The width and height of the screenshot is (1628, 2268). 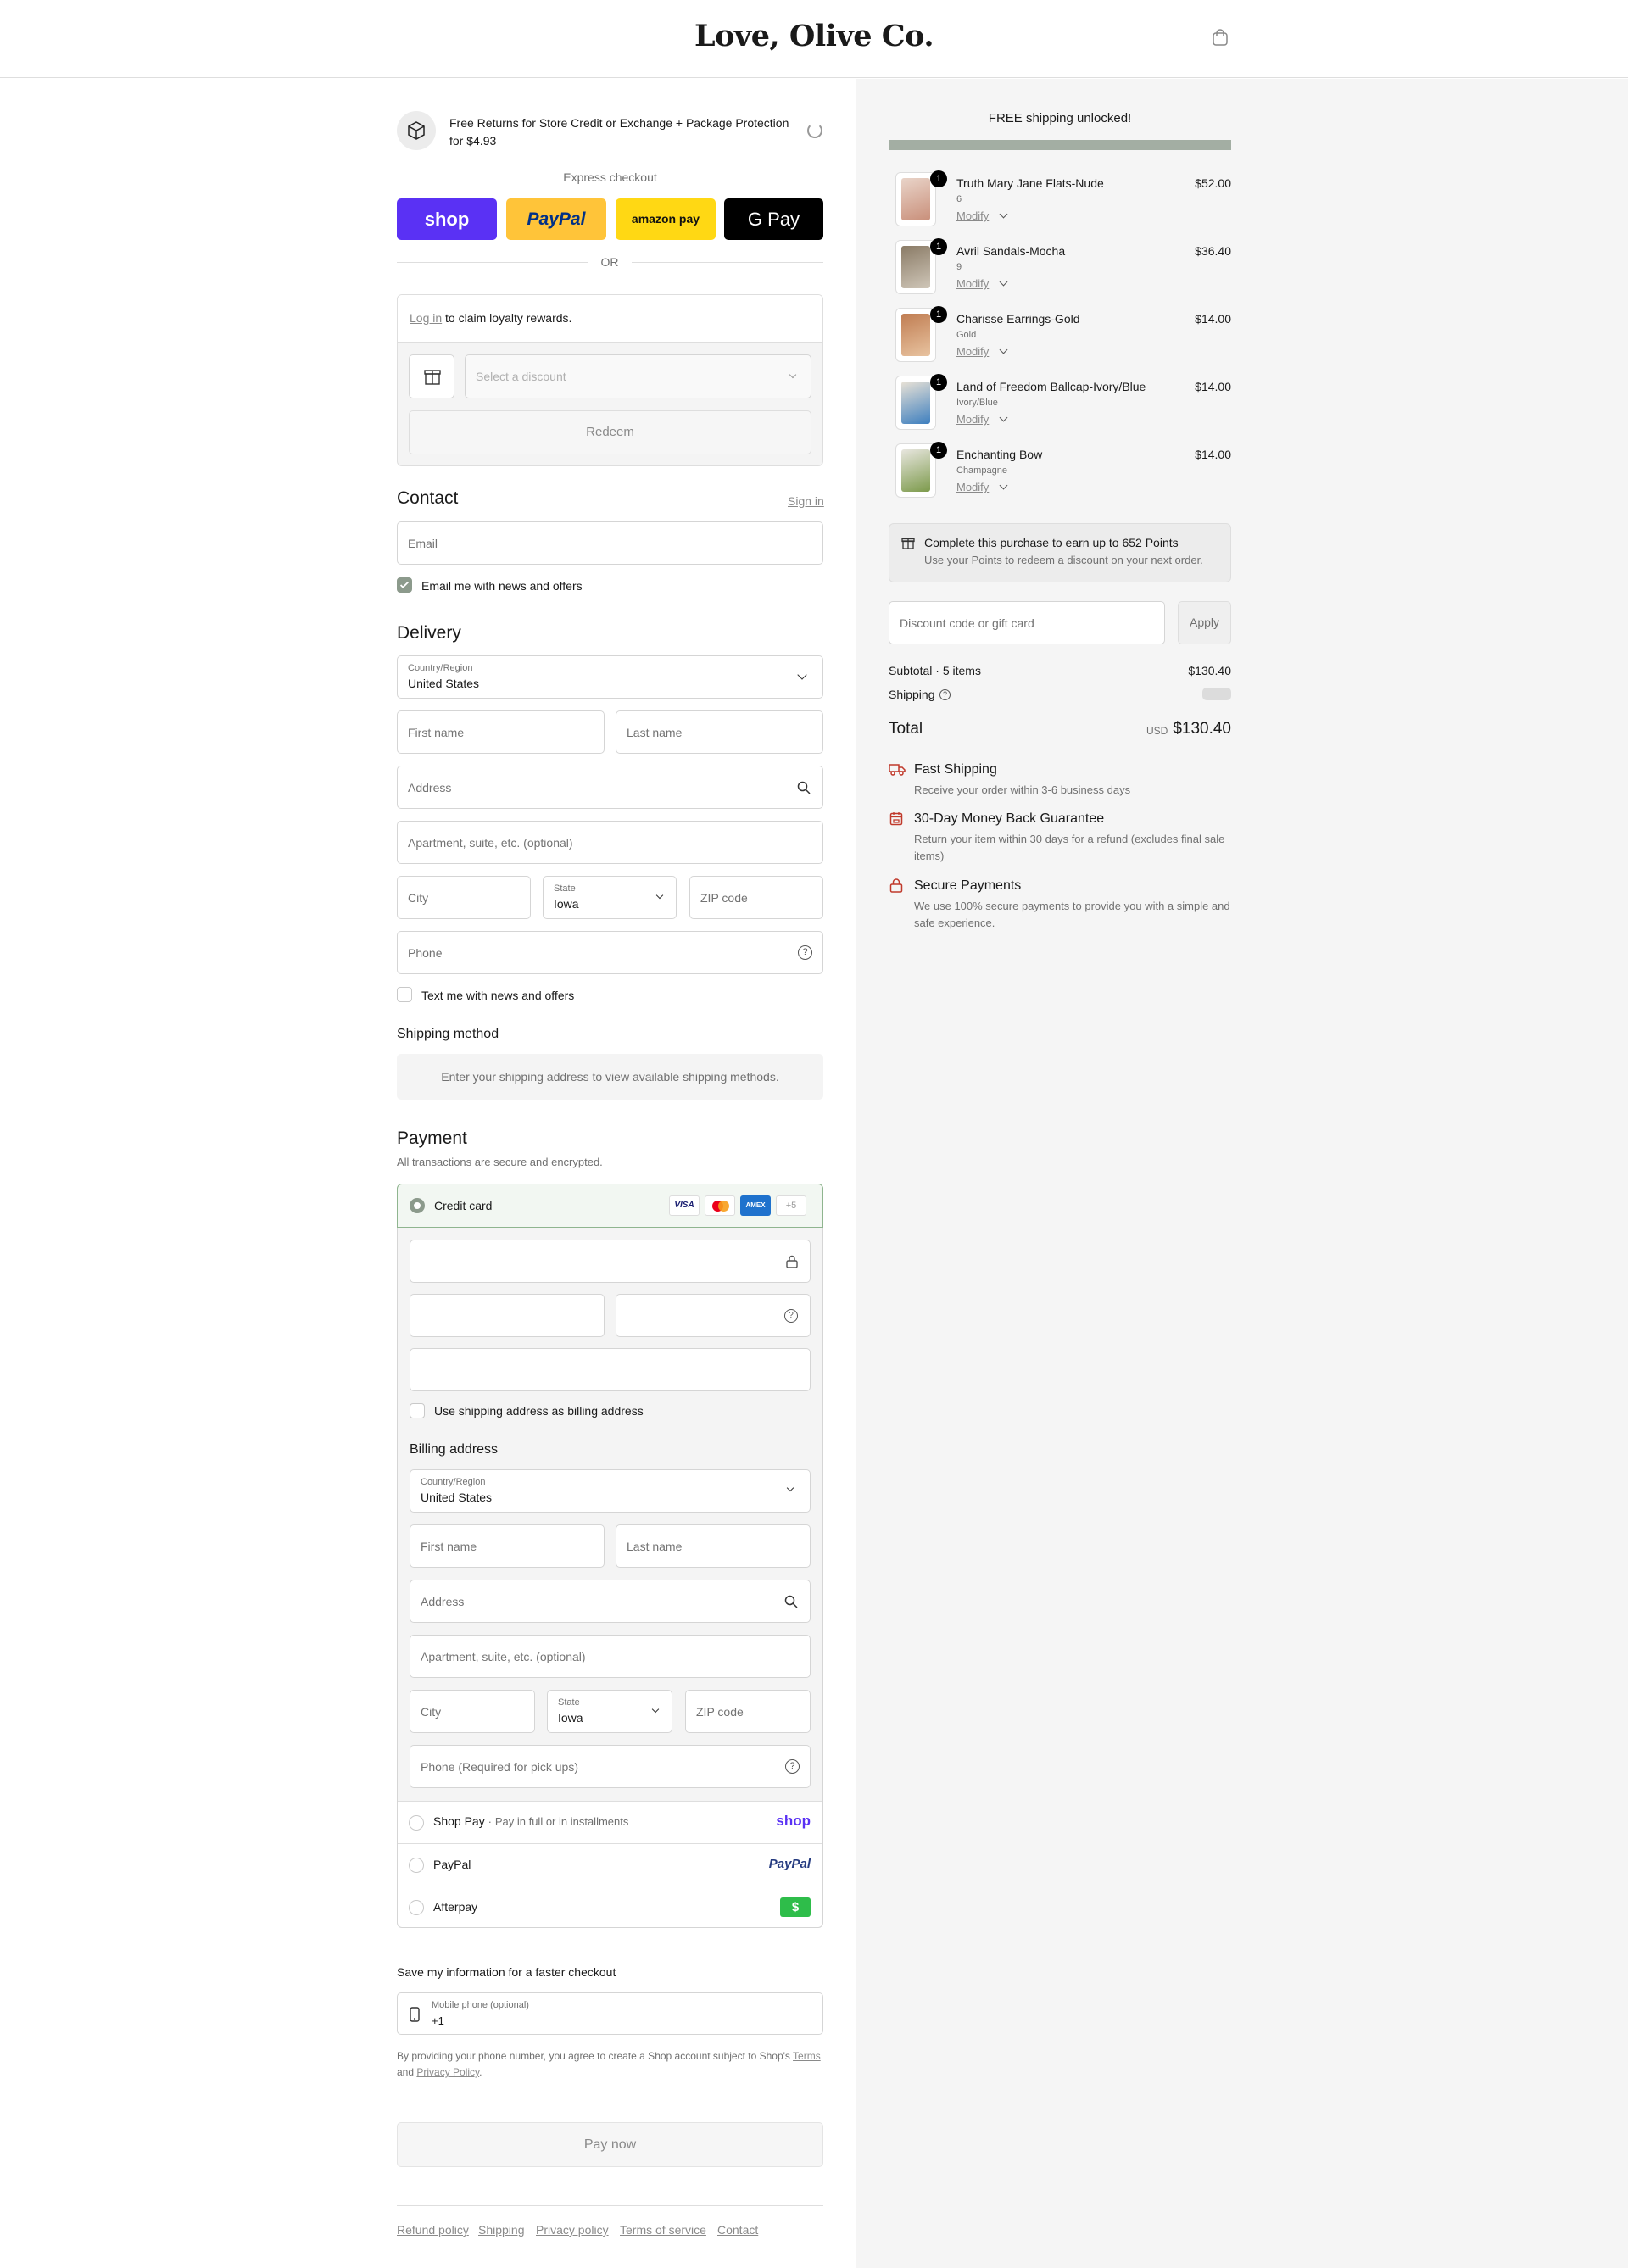 What do you see at coordinates (610, 1491) in the screenshot?
I see `billing-country-select: Country/Region United States` at bounding box center [610, 1491].